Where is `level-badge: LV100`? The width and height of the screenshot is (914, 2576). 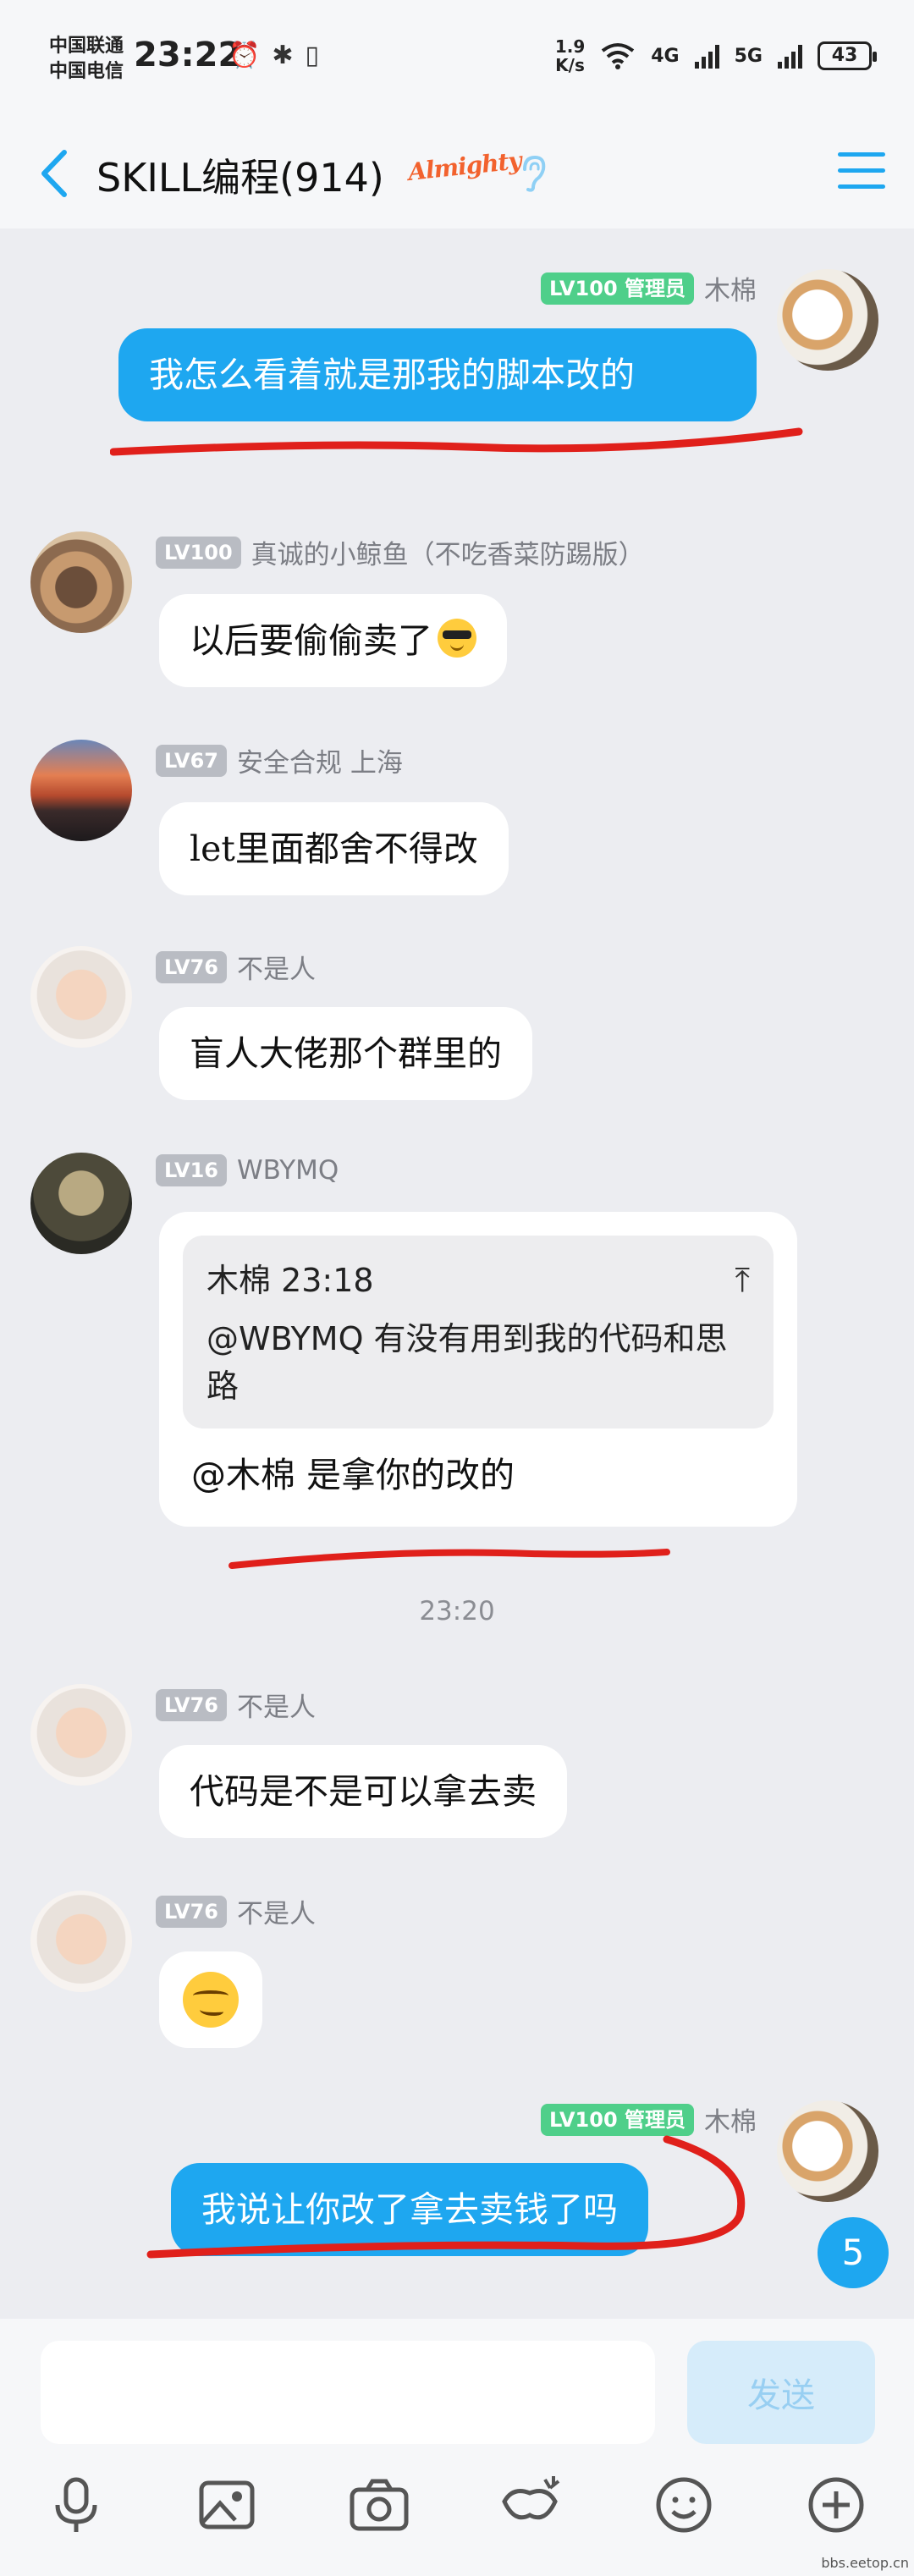 level-badge: LV100 is located at coordinates (198, 552).